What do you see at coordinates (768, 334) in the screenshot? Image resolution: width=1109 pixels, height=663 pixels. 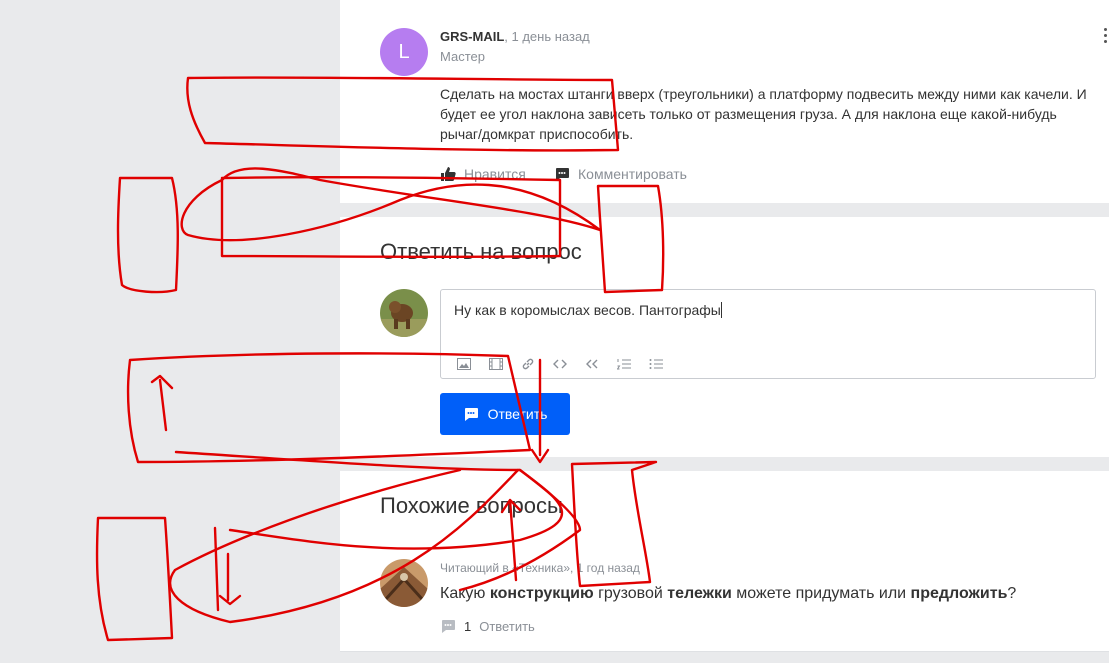 I see `reply-editor: Ну как в коромыслах весов. Пантографы` at bounding box center [768, 334].